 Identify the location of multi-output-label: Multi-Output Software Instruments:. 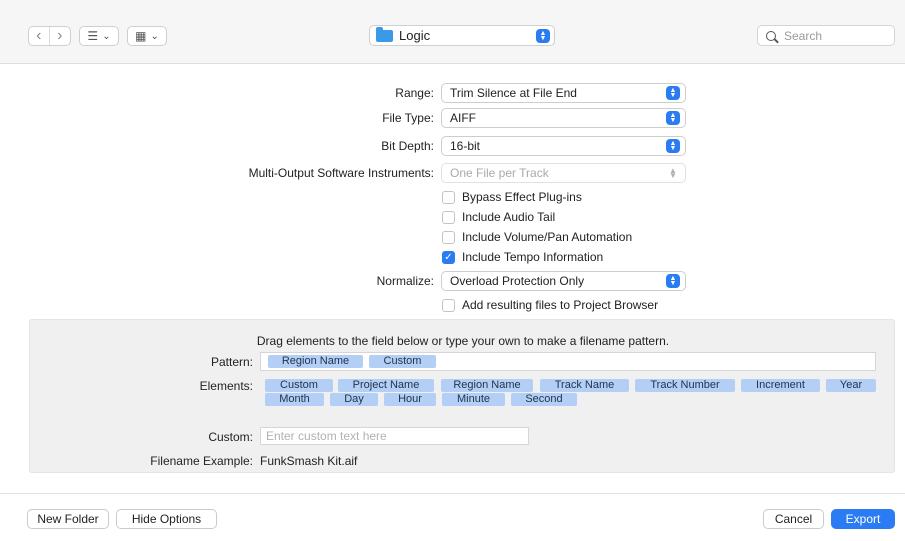
(341, 173).